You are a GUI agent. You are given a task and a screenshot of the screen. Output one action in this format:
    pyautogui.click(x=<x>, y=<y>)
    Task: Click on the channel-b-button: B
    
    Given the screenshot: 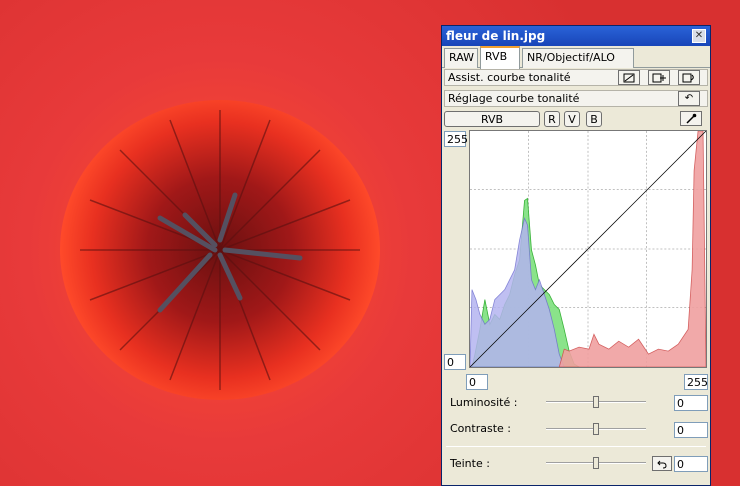 What is the action you would take?
    pyautogui.click(x=594, y=119)
    